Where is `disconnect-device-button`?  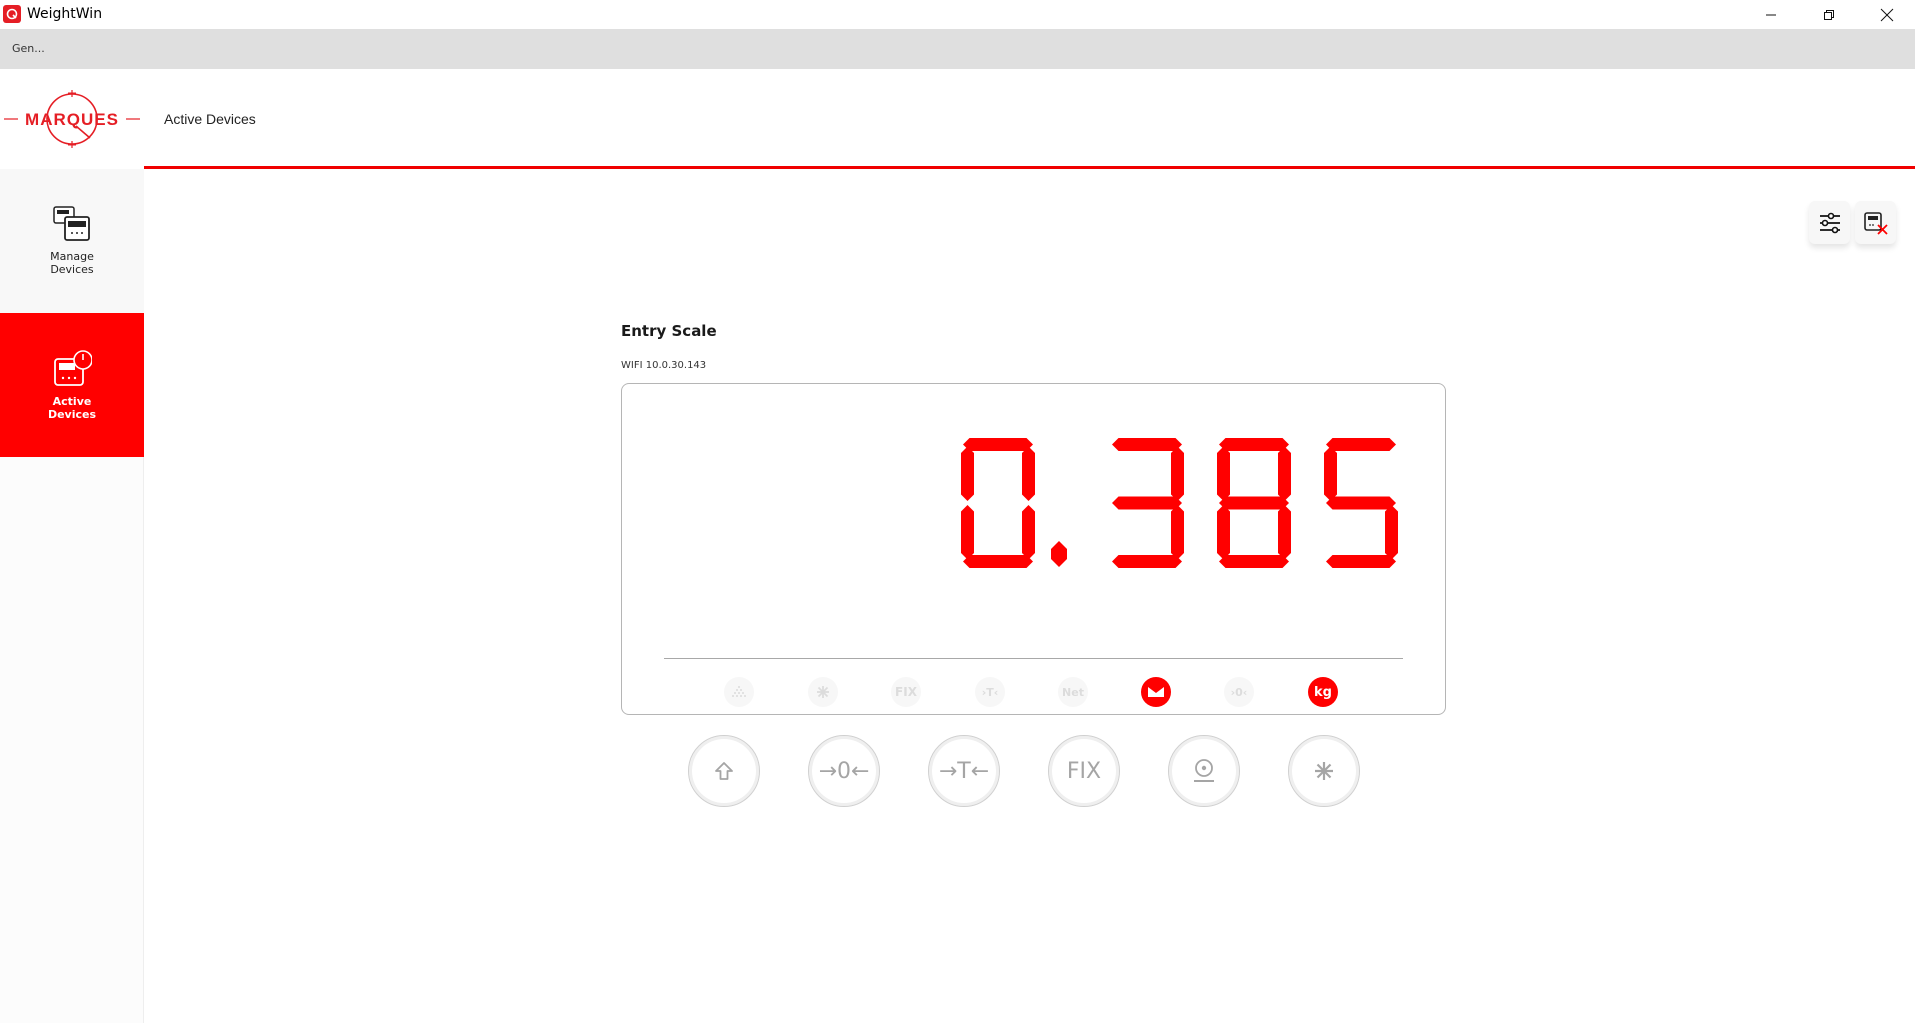
disconnect-device-button is located at coordinates (1875, 222).